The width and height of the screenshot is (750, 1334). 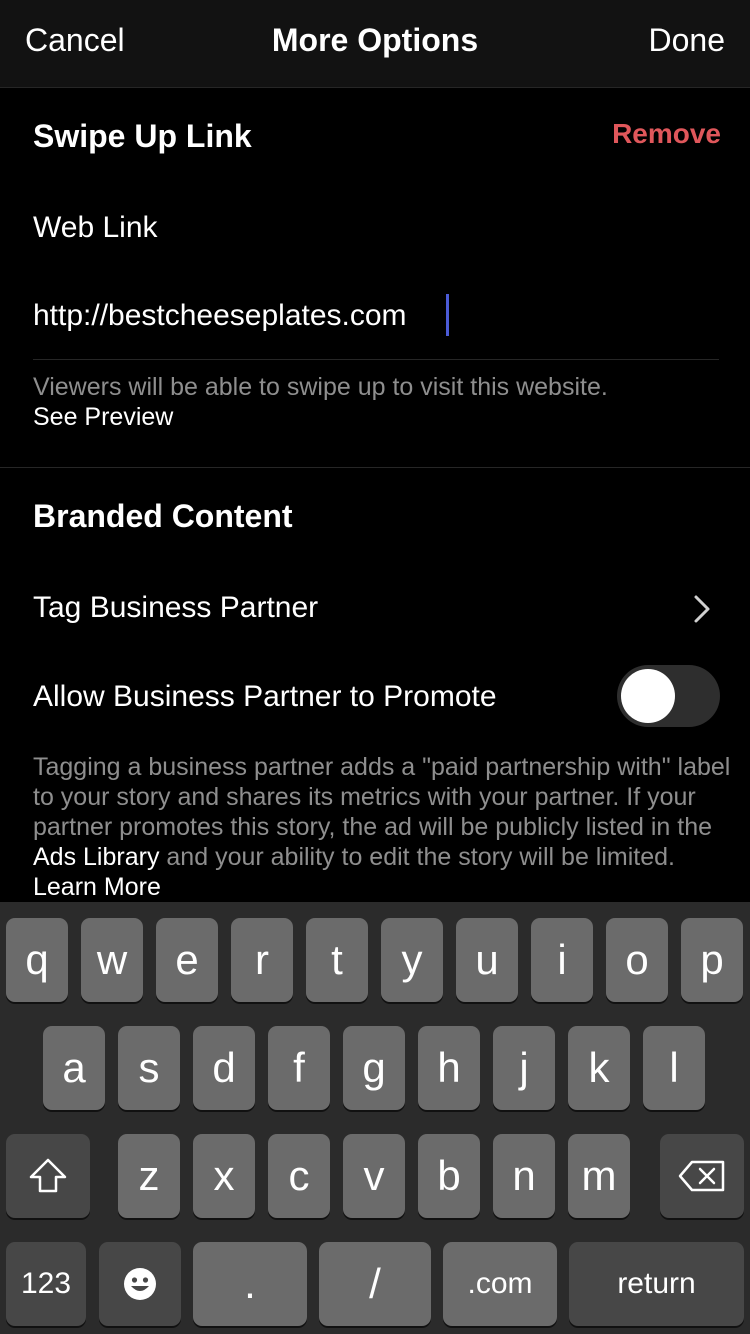 What do you see at coordinates (175, 608) in the screenshot?
I see `tag-business-partner-row: Tag Business Partner` at bounding box center [175, 608].